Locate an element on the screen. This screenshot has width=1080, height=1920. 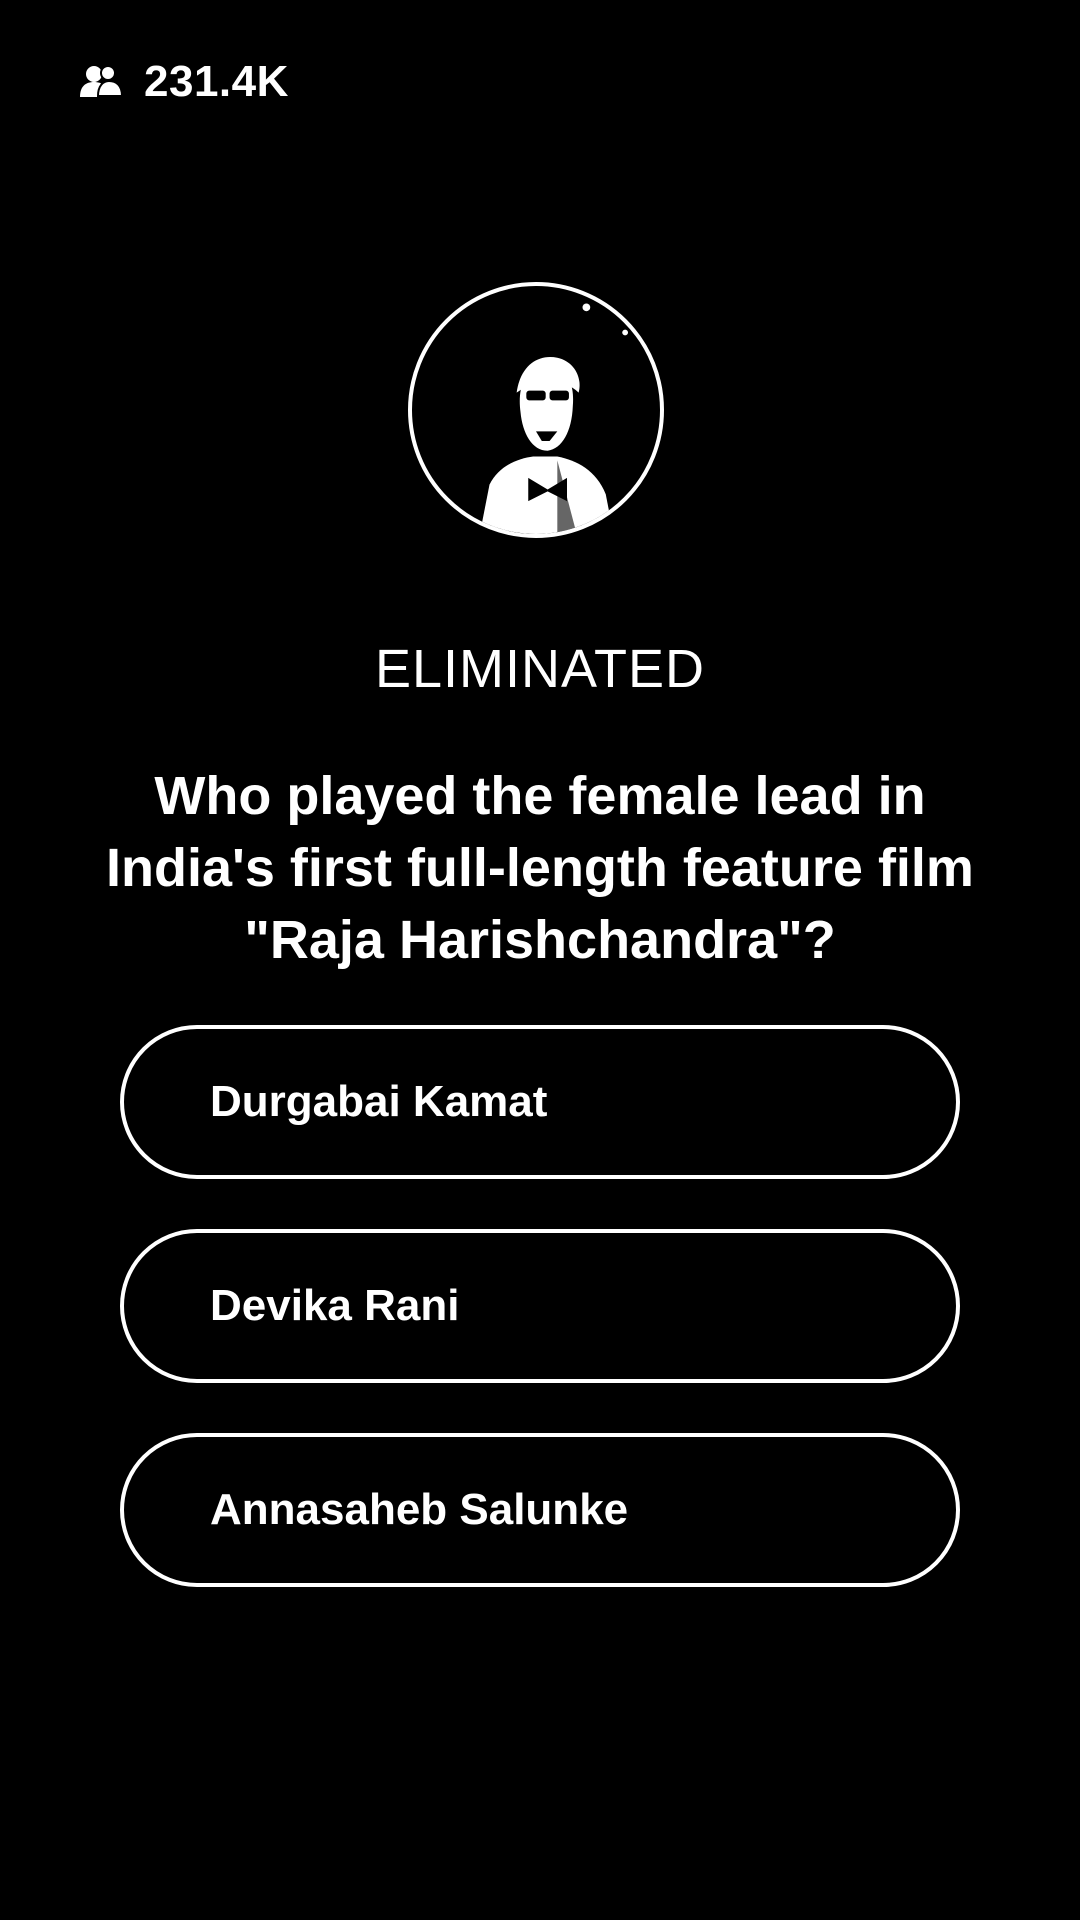
answer-option-label: Durgabai Kamat is located at coordinates (379, 1101).